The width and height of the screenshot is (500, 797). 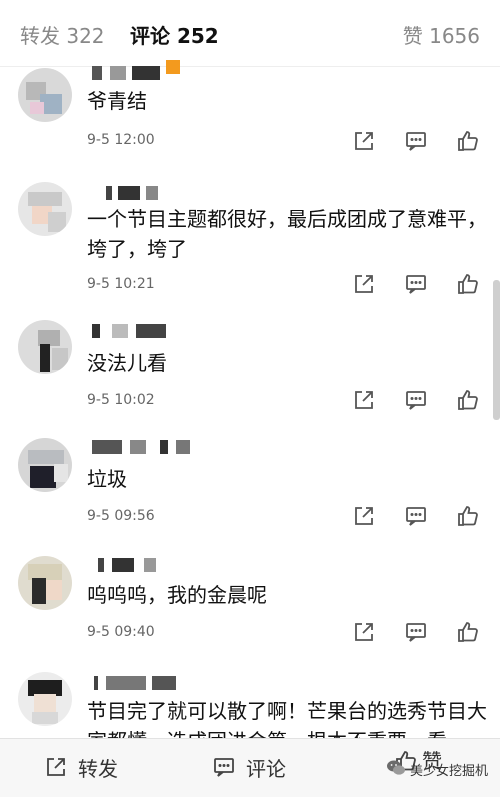 What do you see at coordinates (174, 34) in the screenshot?
I see `tab-comment: 评论 252` at bounding box center [174, 34].